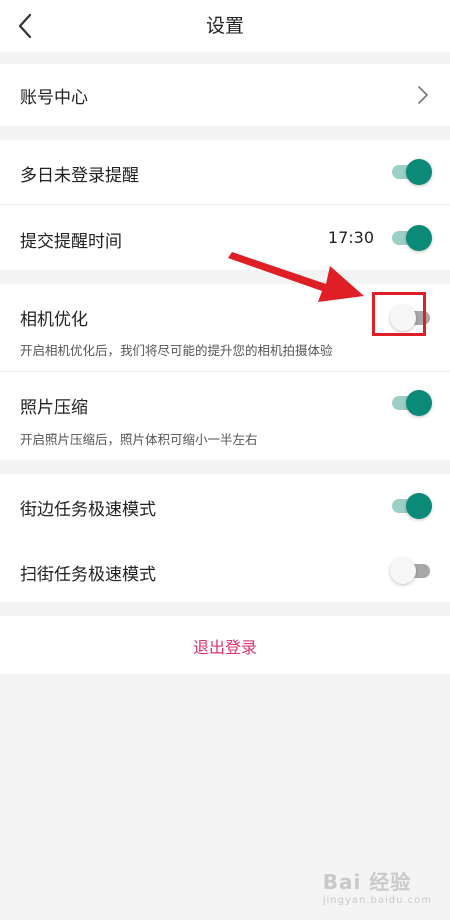 The width and height of the screenshot is (450, 920). Describe the element at coordinates (54, 408) in the screenshot. I see `photo-compression-label: 照片压缩` at that location.